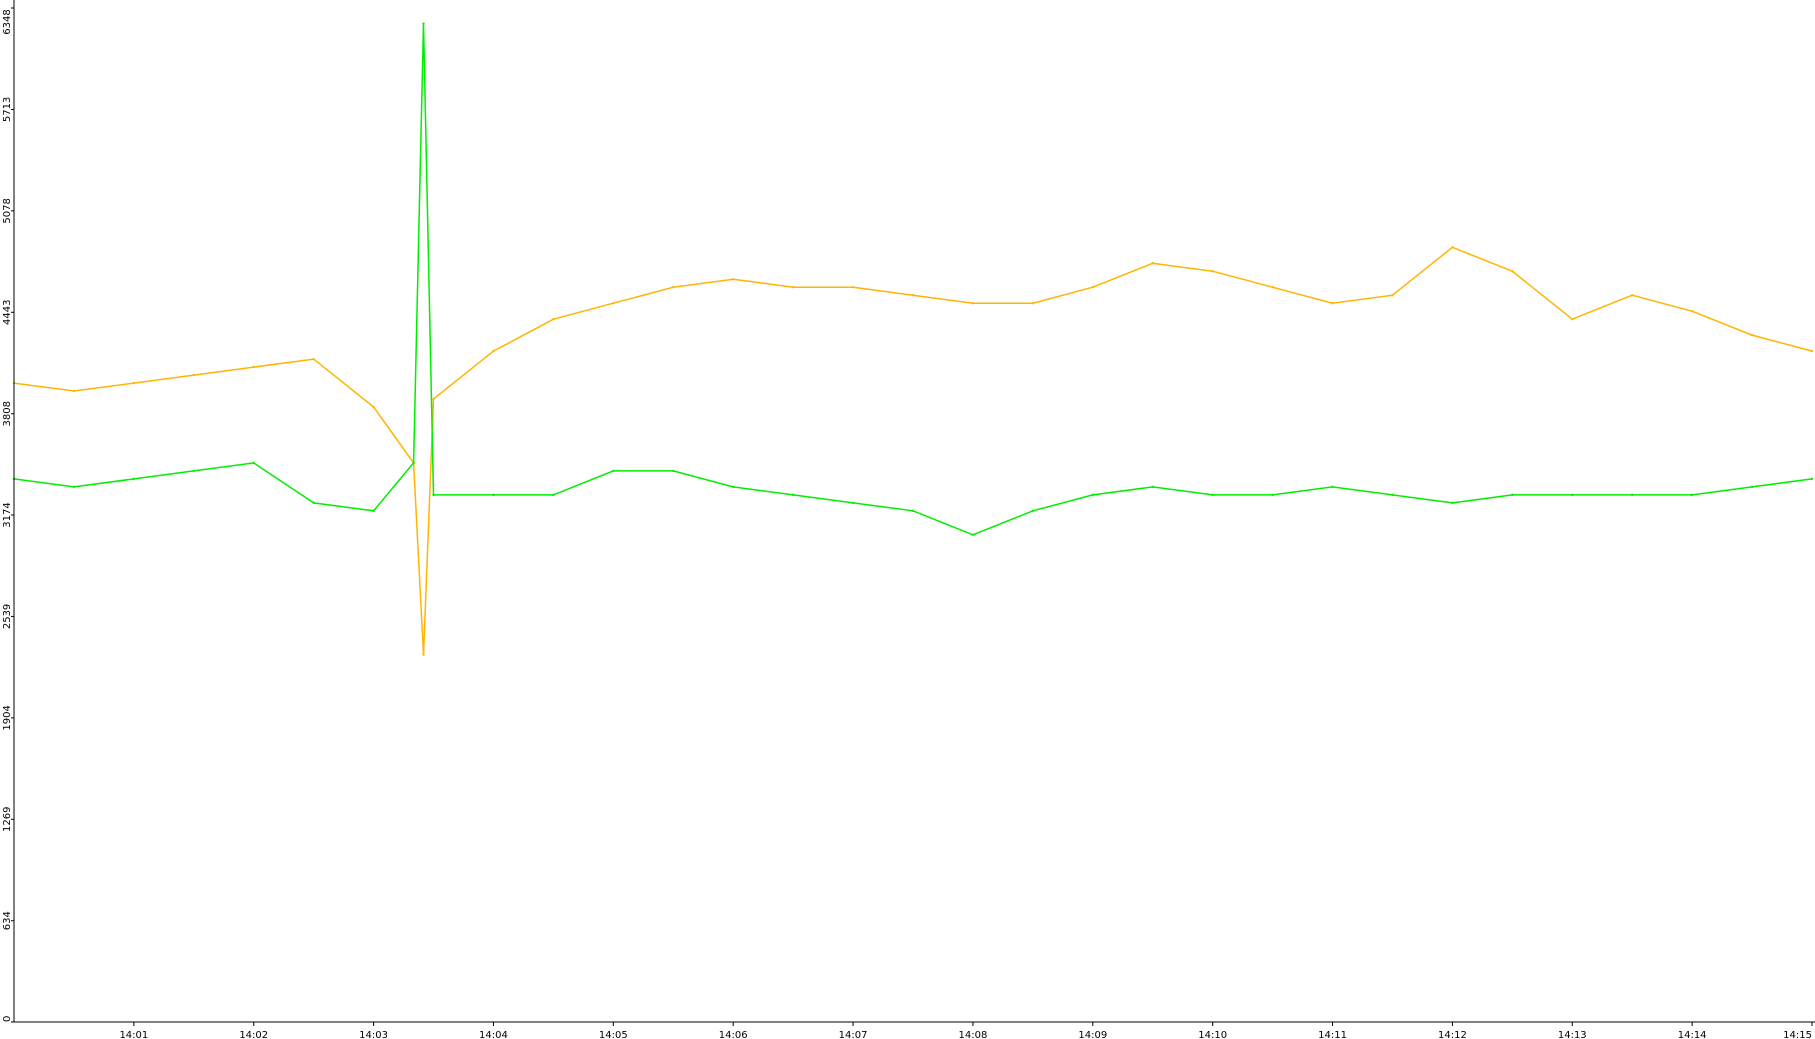 The height and width of the screenshot is (1039, 1815). I want to click on x-tick-label: 14:06, so click(733, 1034).